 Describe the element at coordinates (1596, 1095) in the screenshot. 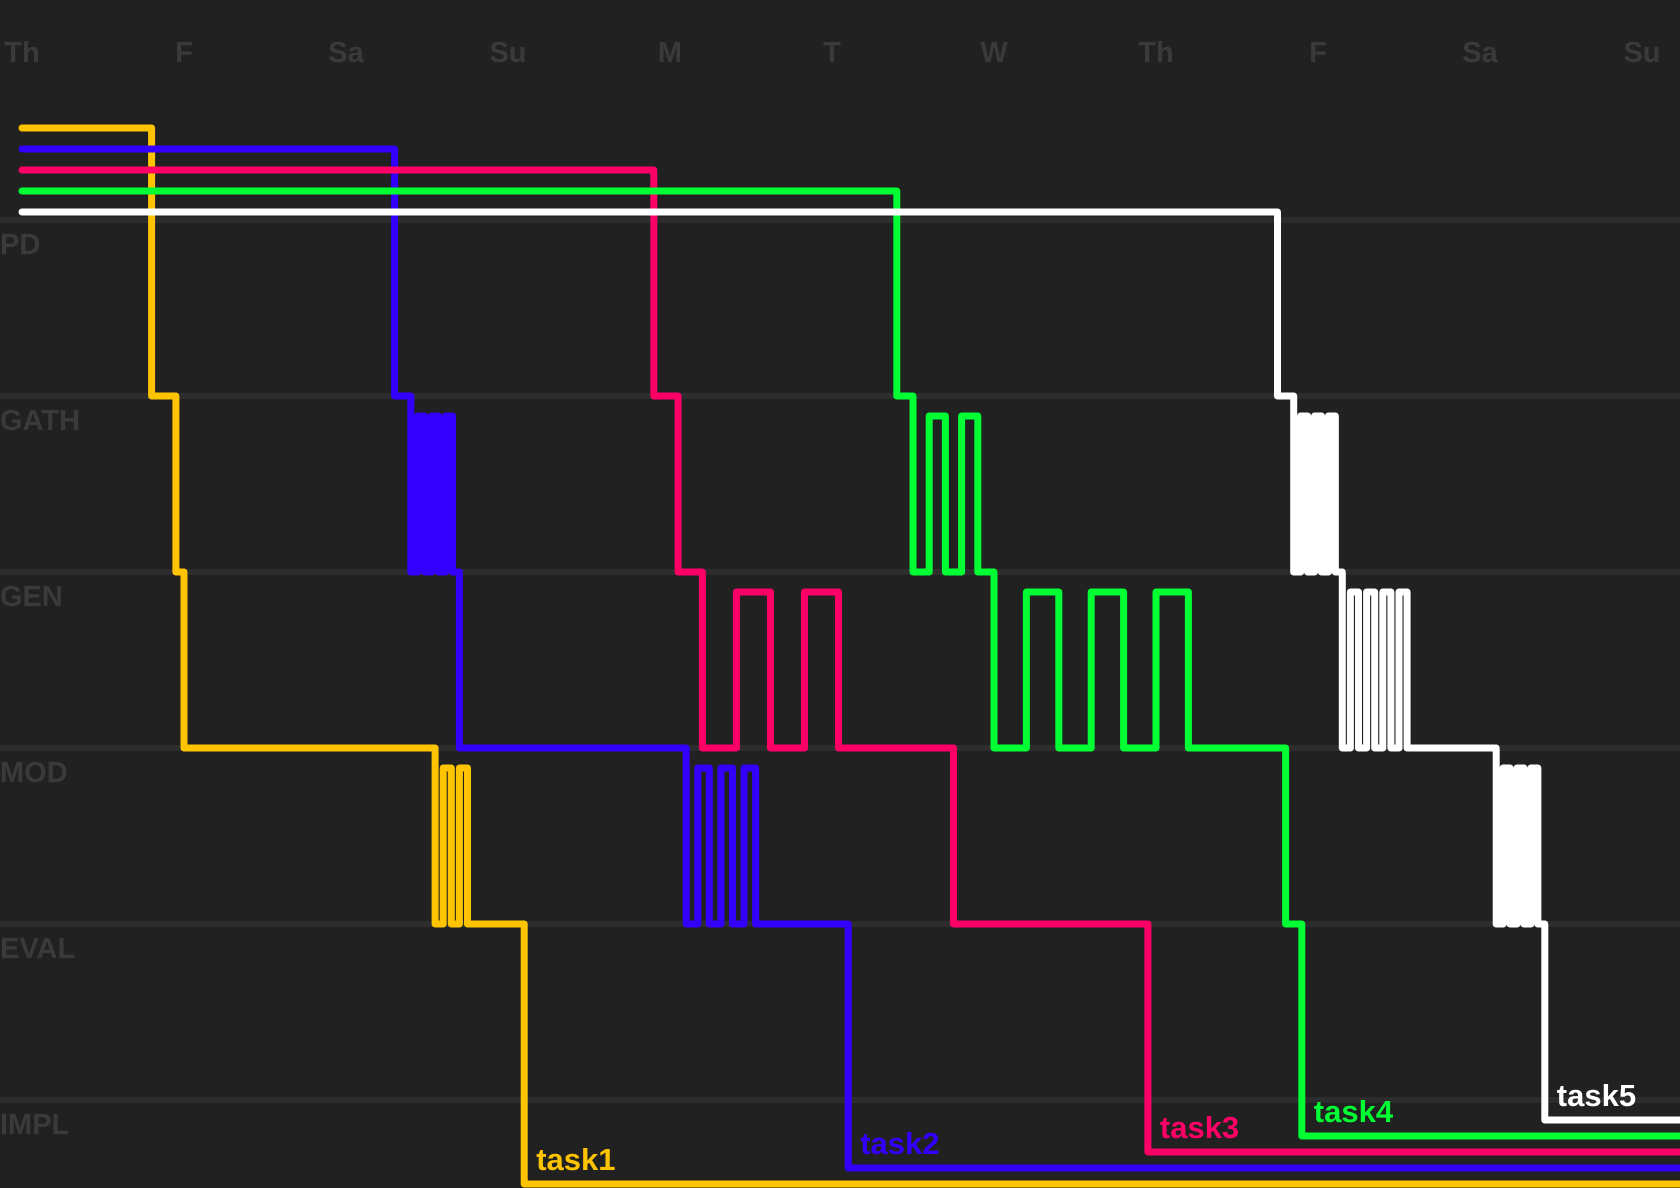

I see `task5-label: task5` at that location.